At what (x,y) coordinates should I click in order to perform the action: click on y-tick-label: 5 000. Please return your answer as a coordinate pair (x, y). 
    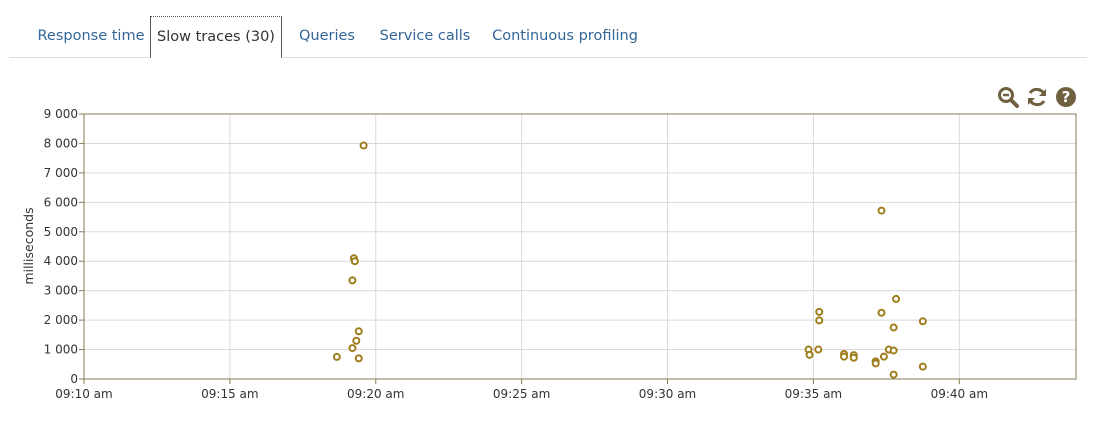
    Looking at the image, I should click on (61, 232).